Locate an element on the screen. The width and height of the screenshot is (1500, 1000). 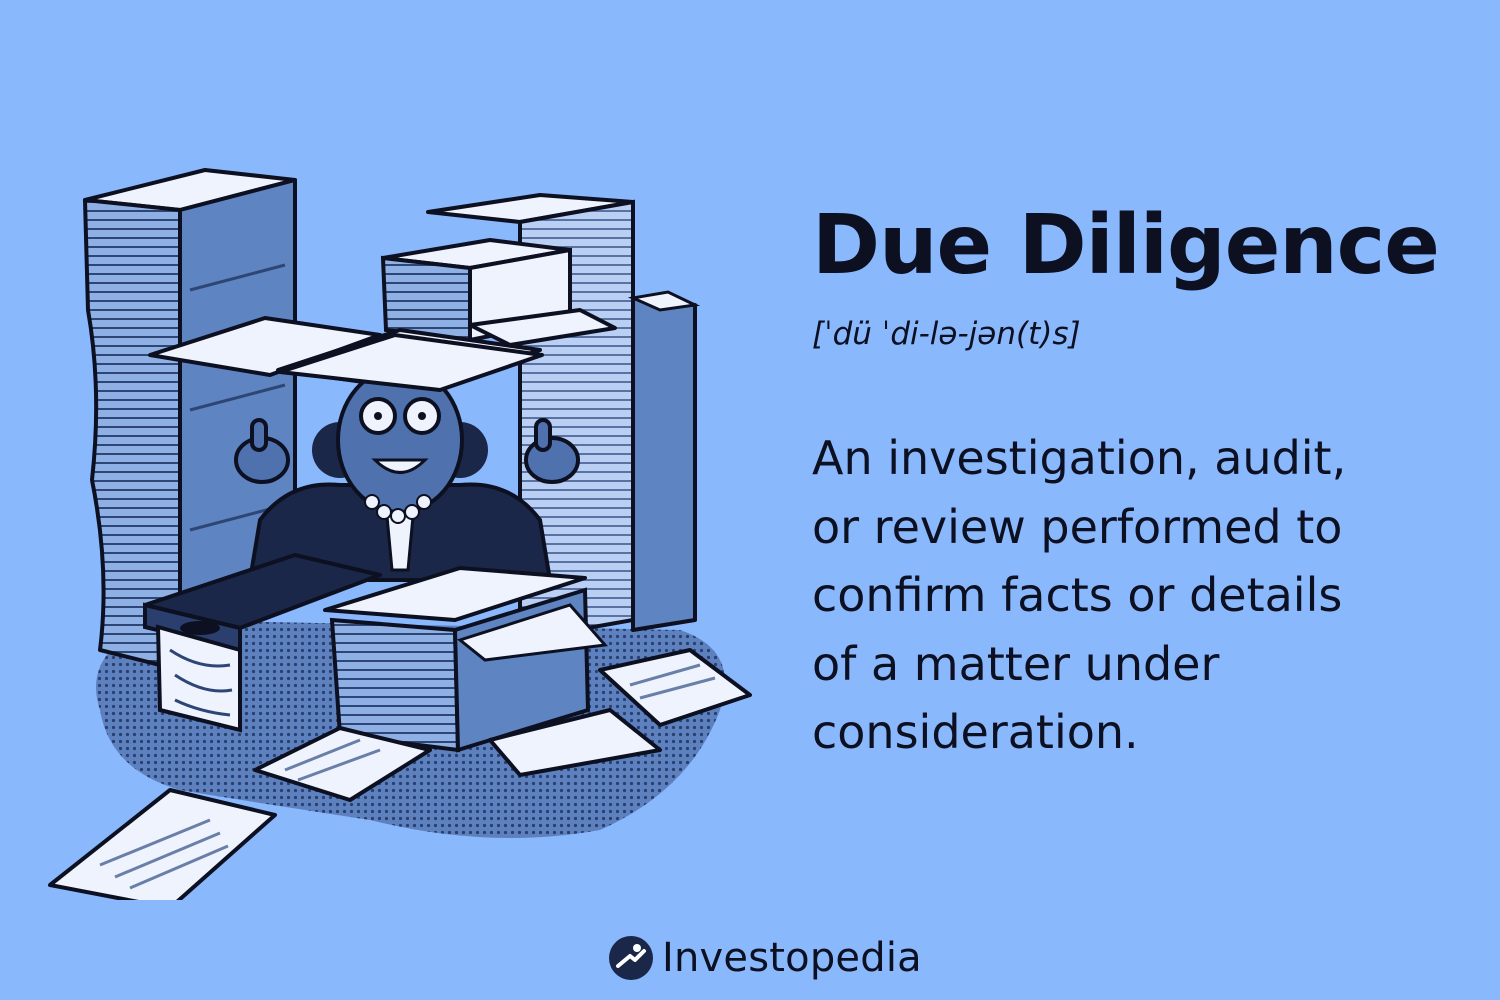
term-header: Due Diligence [ˈdü ˈdi-lə-jən(t)s] is located at coordinates (1132, 275).